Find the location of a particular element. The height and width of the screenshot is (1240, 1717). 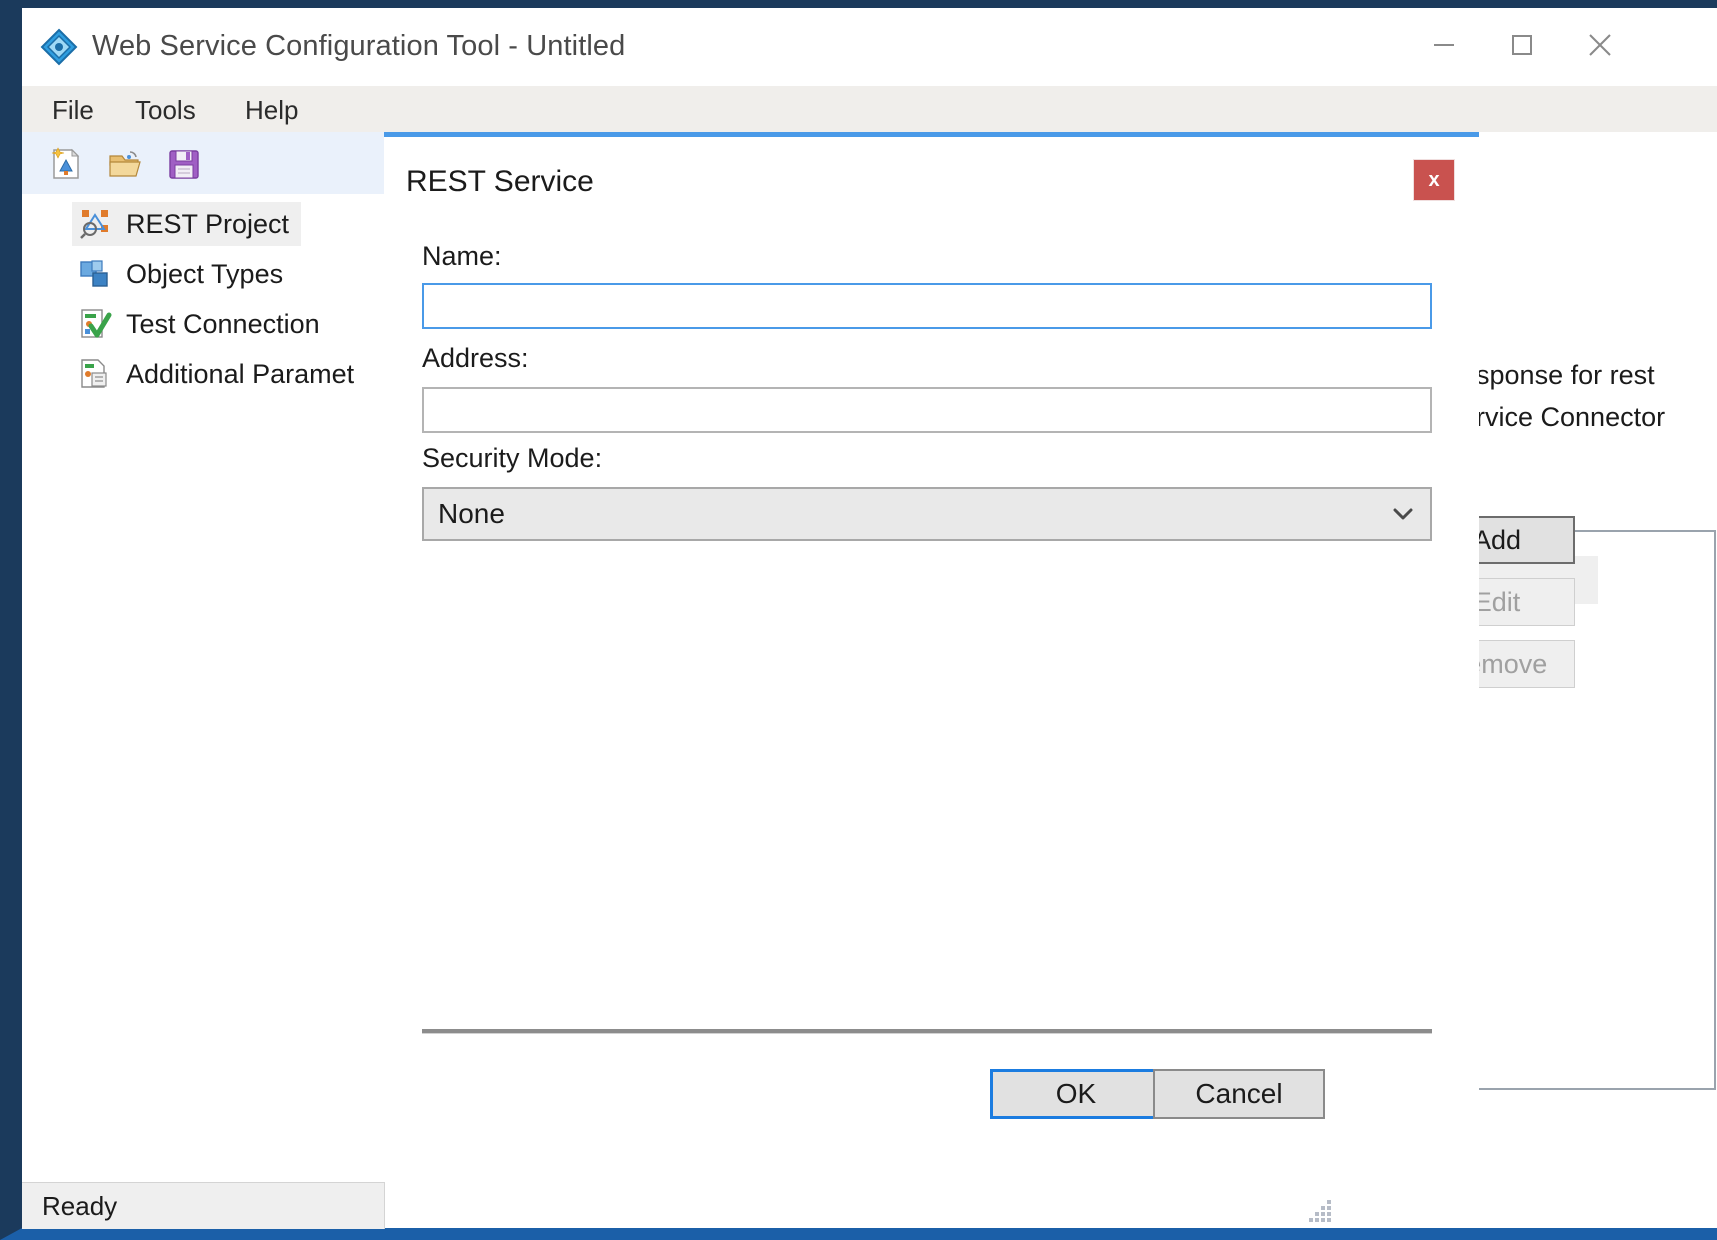

rest-project-icon is located at coordinates (95, 224).